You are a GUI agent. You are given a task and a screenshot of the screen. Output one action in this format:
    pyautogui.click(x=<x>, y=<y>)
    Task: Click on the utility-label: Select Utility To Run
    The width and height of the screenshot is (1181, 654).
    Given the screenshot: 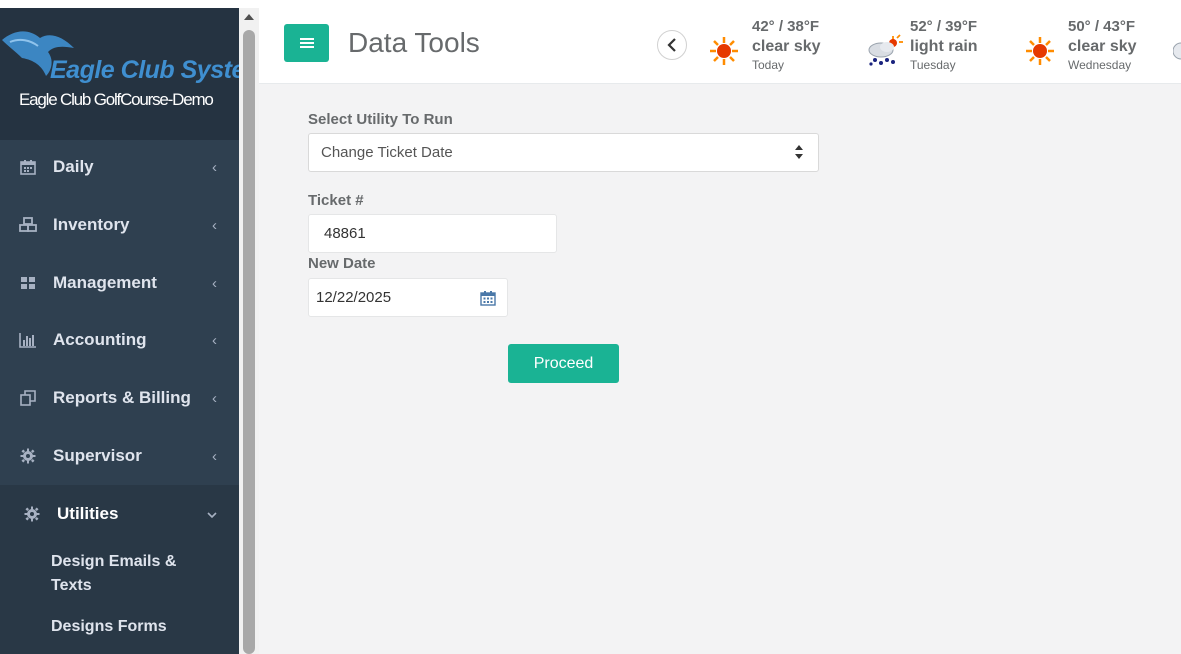 What is the action you would take?
    pyautogui.click(x=380, y=119)
    